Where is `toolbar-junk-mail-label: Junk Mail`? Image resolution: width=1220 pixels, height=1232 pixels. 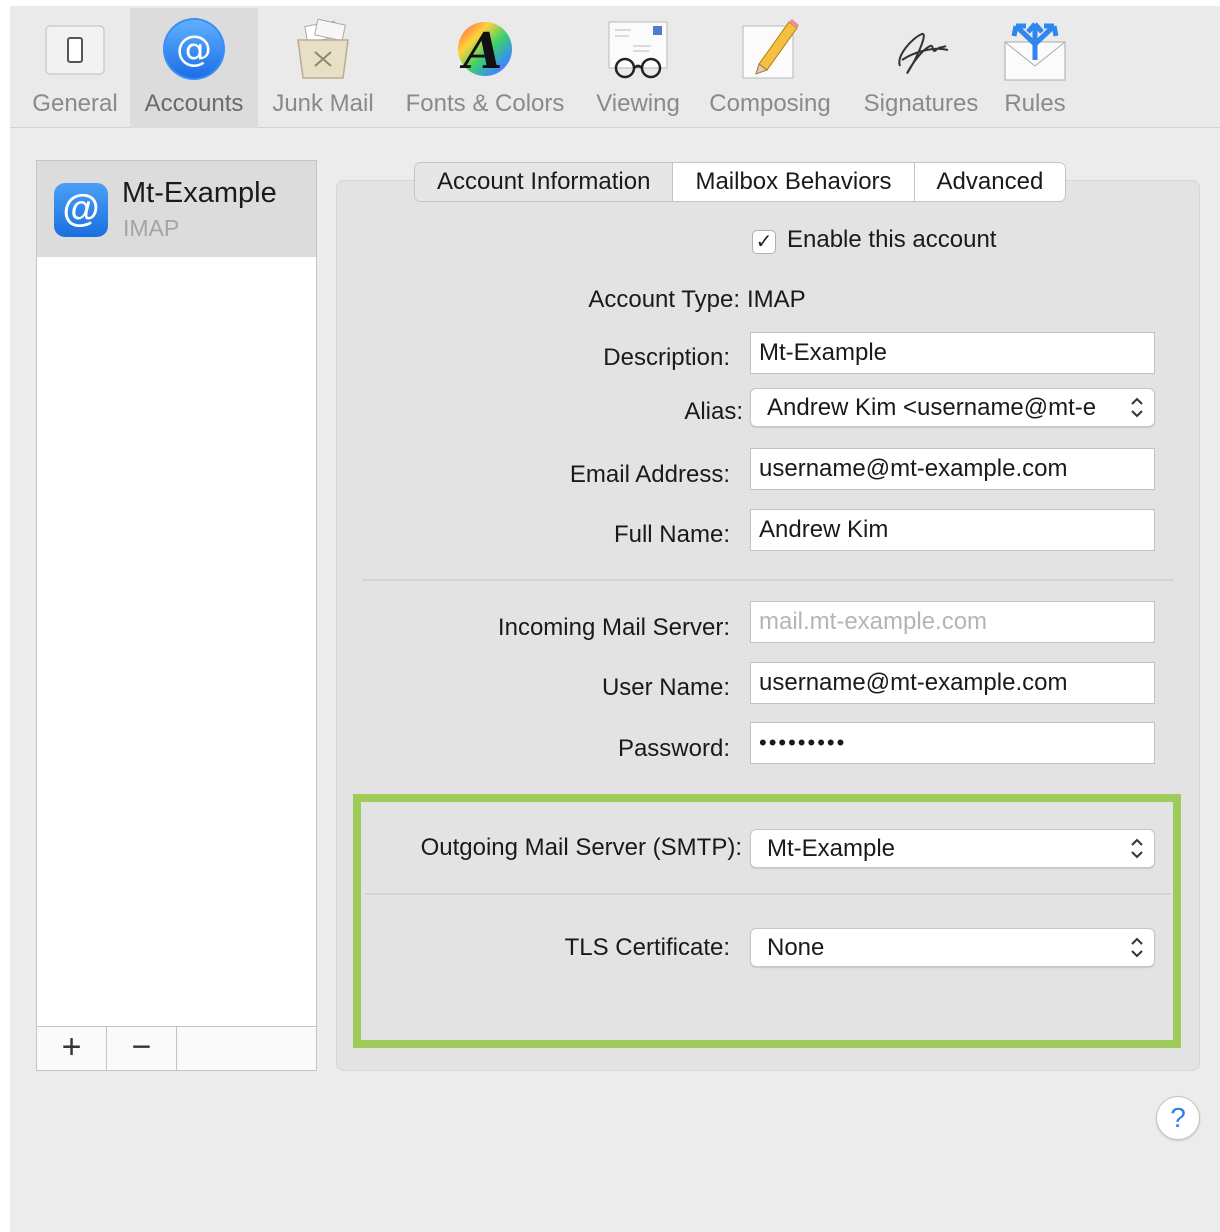
toolbar-junk-mail-label: Junk Mail is located at coordinates (323, 103).